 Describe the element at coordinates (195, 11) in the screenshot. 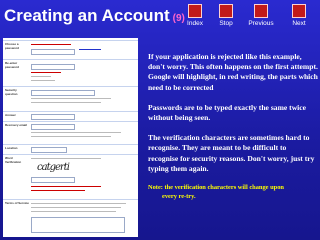

I see `index-icon` at that location.